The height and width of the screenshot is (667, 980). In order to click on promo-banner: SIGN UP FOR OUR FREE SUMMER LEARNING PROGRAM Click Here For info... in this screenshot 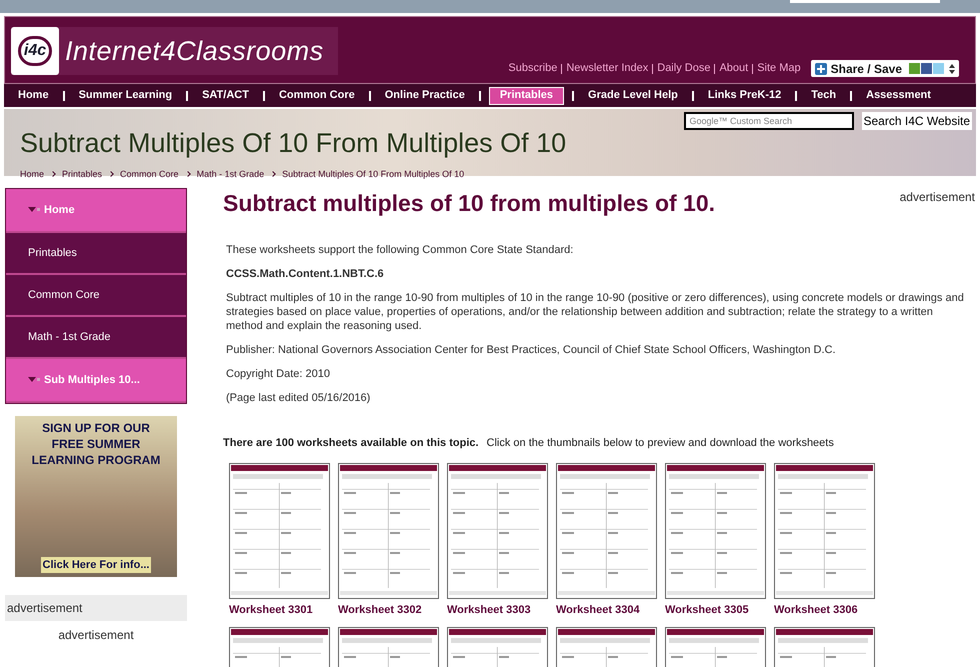, I will do `click(96, 496)`.